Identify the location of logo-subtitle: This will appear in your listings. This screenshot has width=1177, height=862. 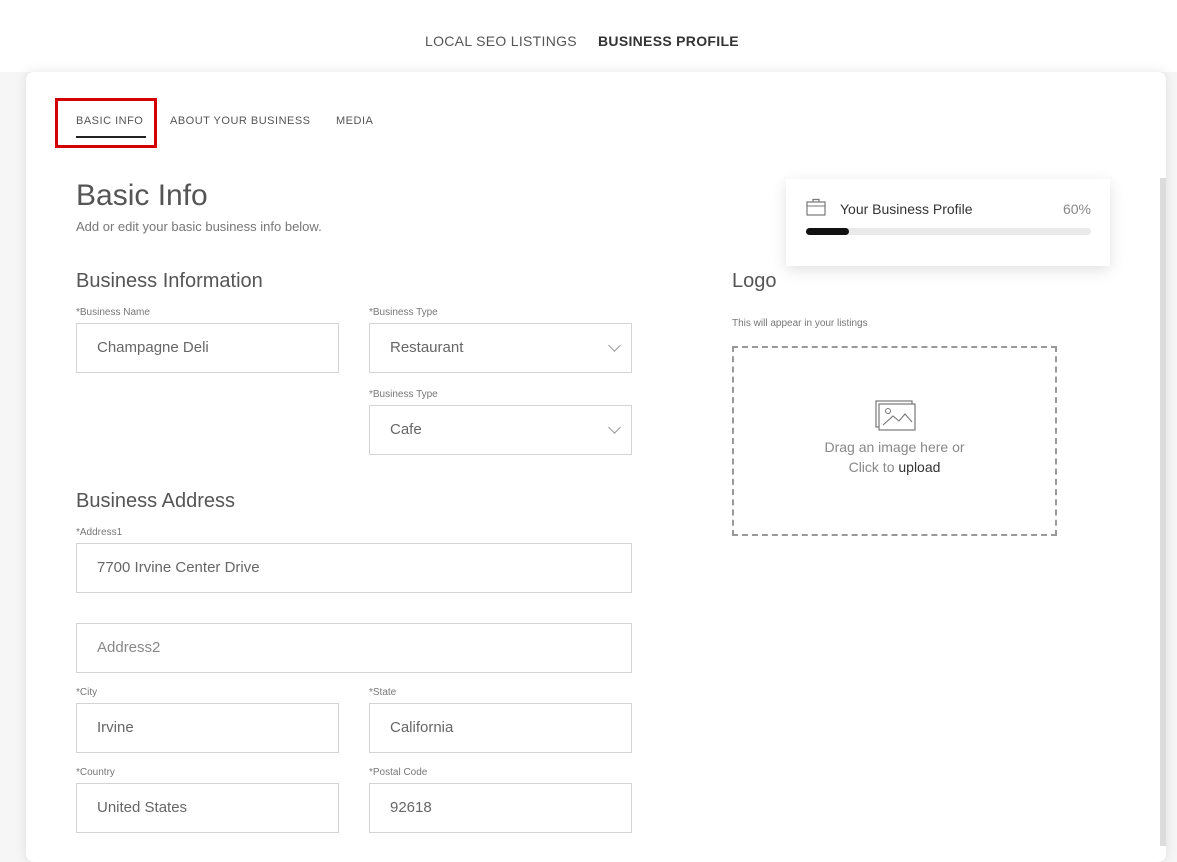
(800, 323).